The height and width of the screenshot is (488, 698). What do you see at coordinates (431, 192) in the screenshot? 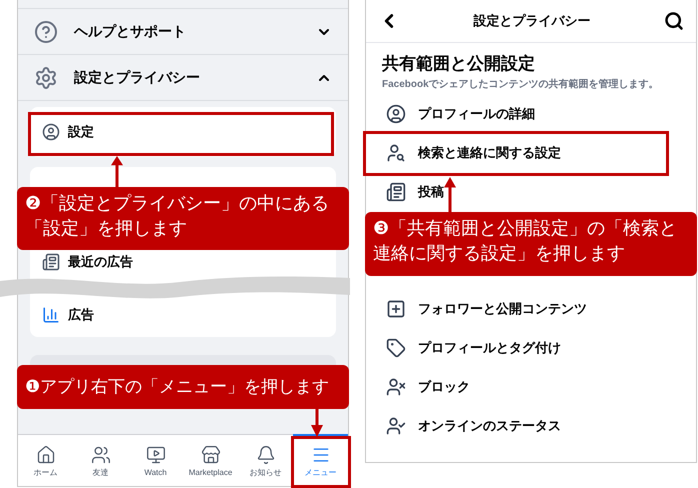
I see `settings-item: 投稿` at bounding box center [431, 192].